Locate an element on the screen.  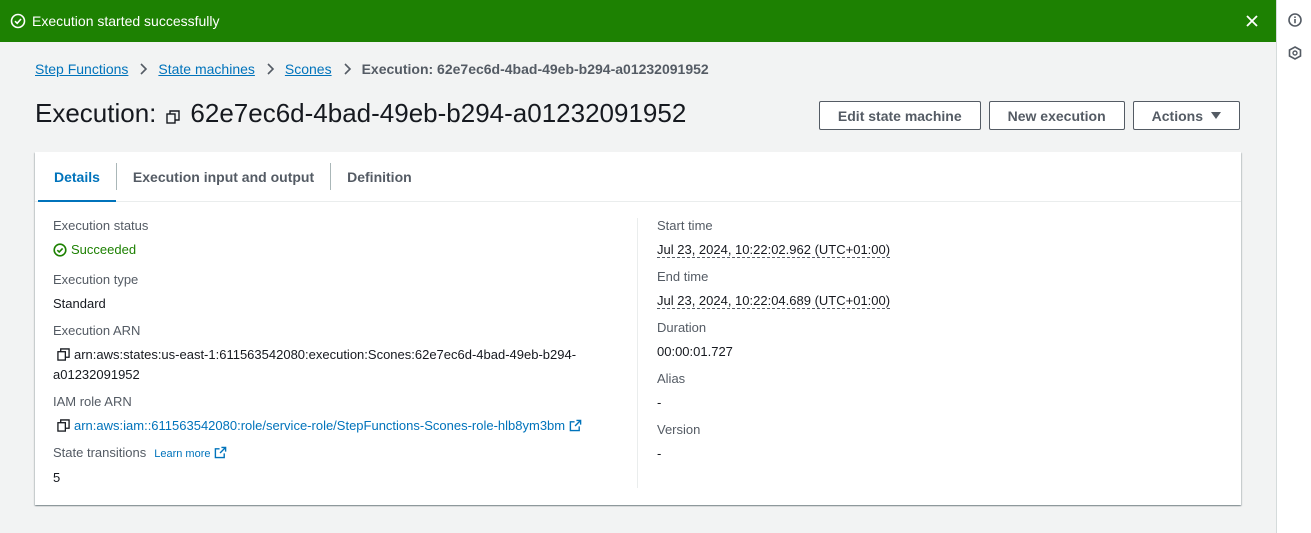
execution-status-field: Execution status Succeeded is located at coordinates (338, 240).